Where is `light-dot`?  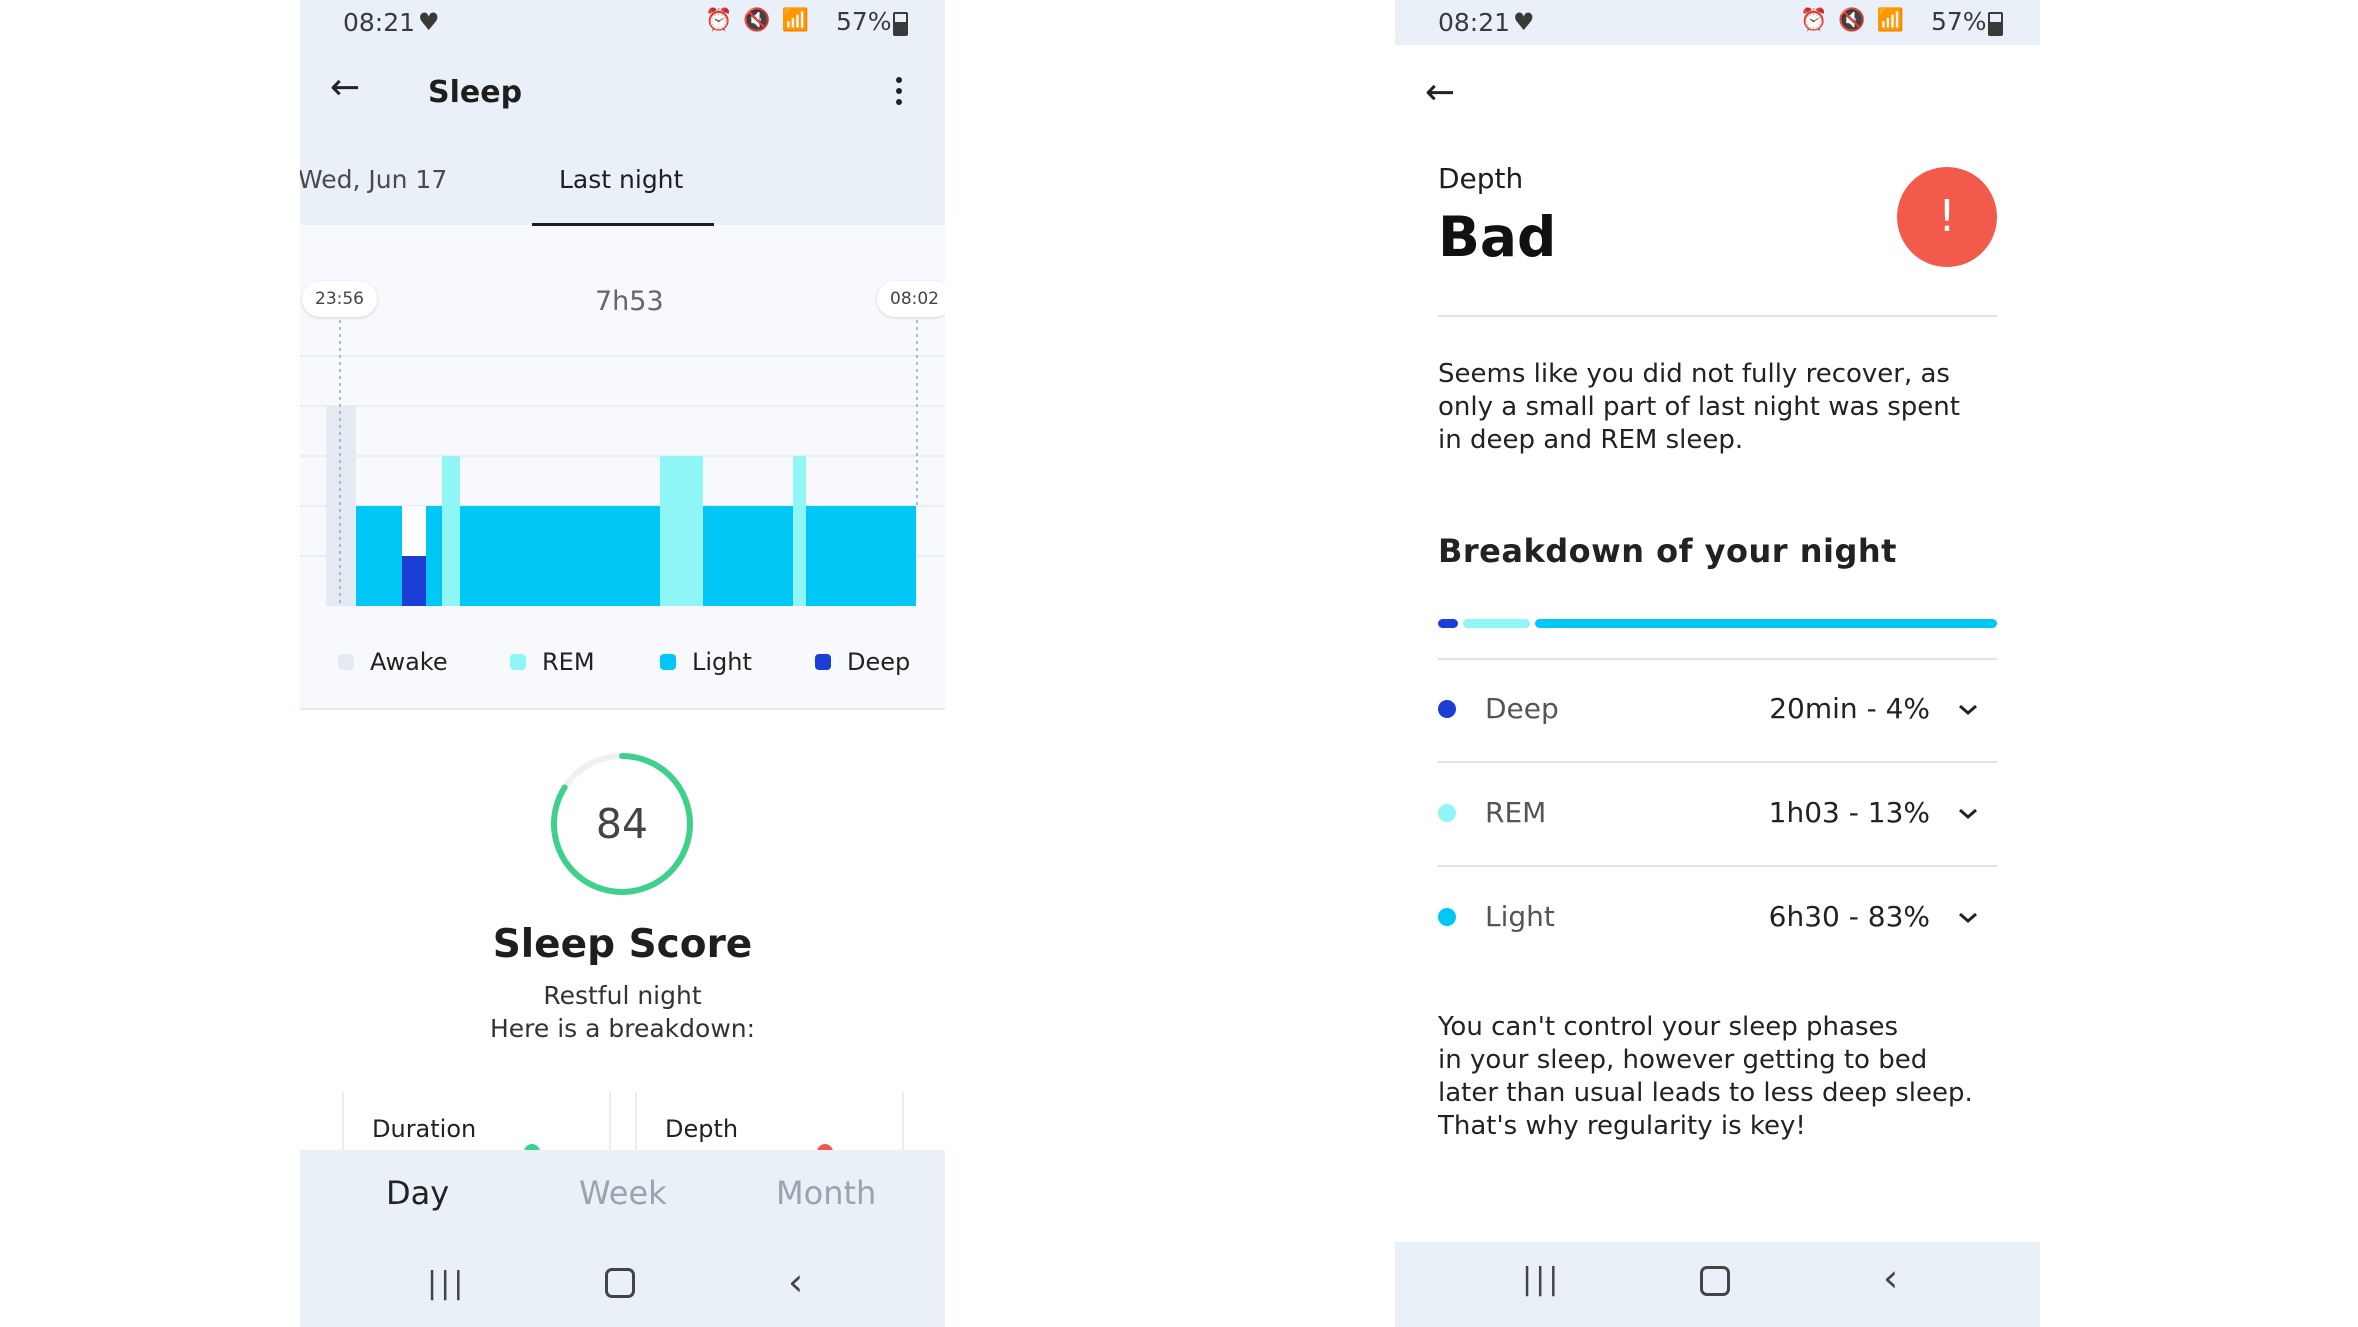
light-dot is located at coordinates (1447, 917).